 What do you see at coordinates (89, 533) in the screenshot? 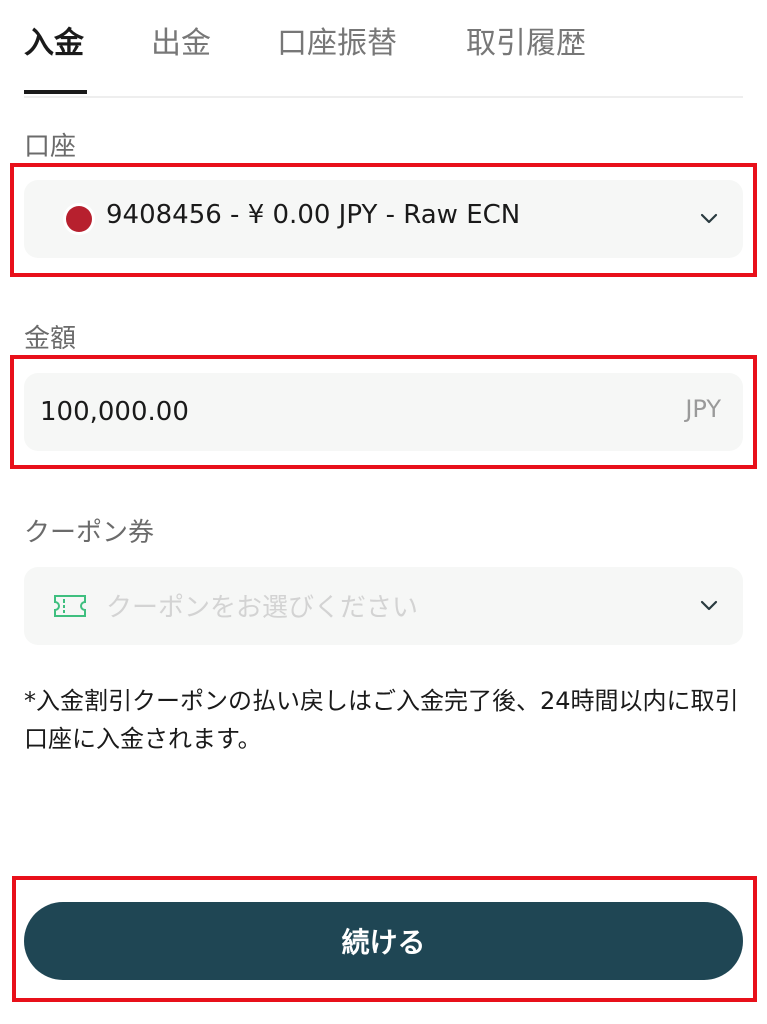
I see `coupon-label: クーポン券` at bounding box center [89, 533].